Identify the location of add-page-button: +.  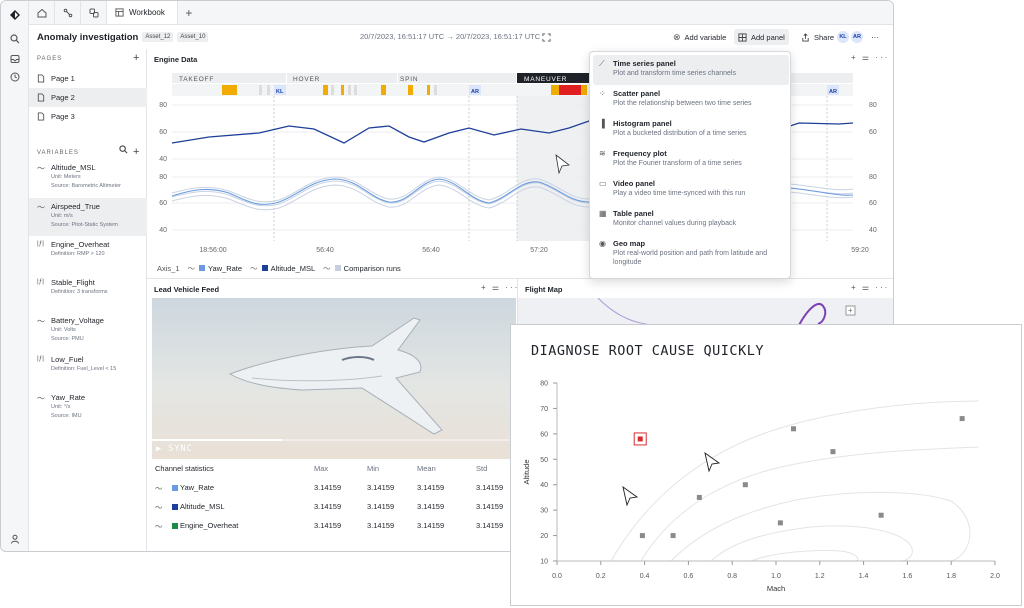
(136, 58).